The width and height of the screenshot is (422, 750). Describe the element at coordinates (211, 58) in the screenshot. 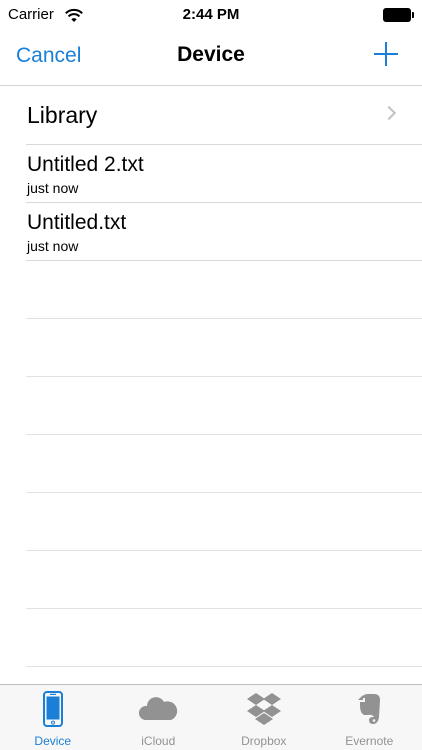

I see `navigation-bar: Cancel Device` at that location.